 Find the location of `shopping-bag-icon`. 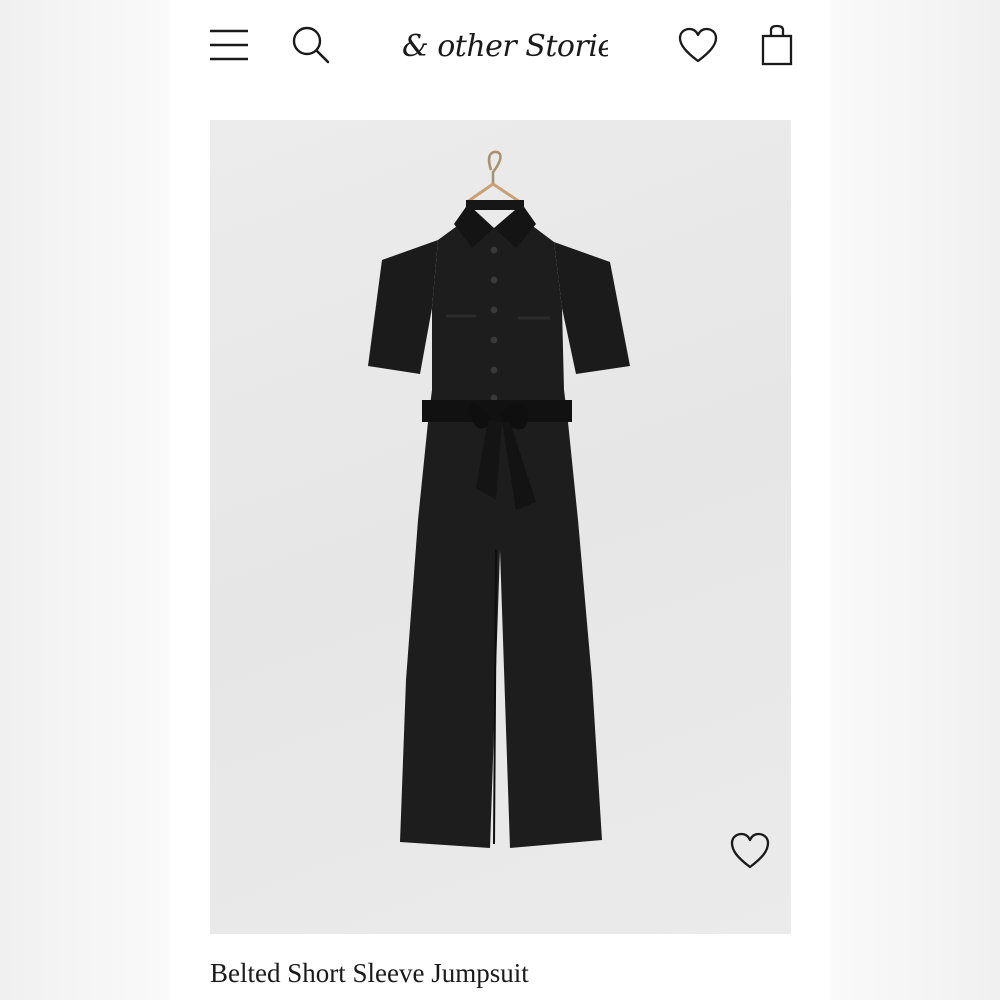

shopping-bag-icon is located at coordinates (777, 45).